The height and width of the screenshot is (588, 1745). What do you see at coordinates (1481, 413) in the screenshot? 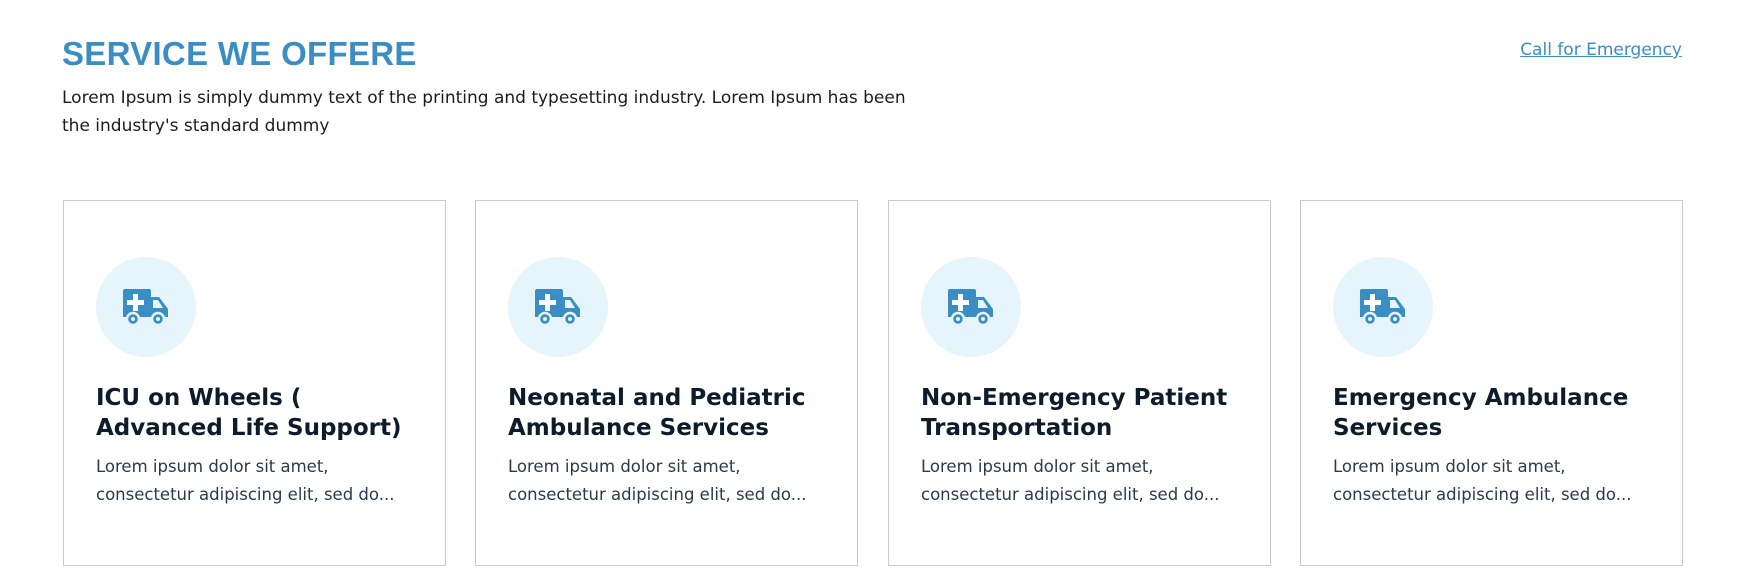
I see `service-title: Emergency Ambulance Services` at bounding box center [1481, 413].